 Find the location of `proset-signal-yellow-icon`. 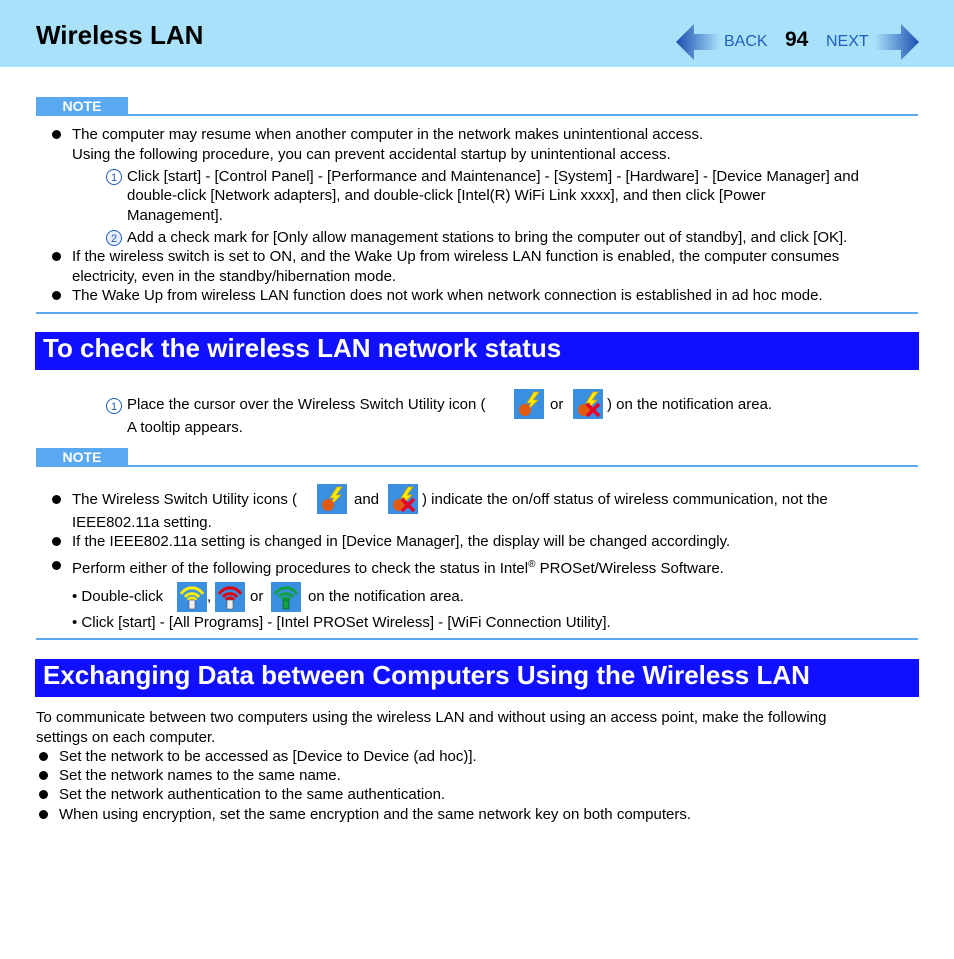

proset-signal-yellow-icon is located at coordinates (192, 597).